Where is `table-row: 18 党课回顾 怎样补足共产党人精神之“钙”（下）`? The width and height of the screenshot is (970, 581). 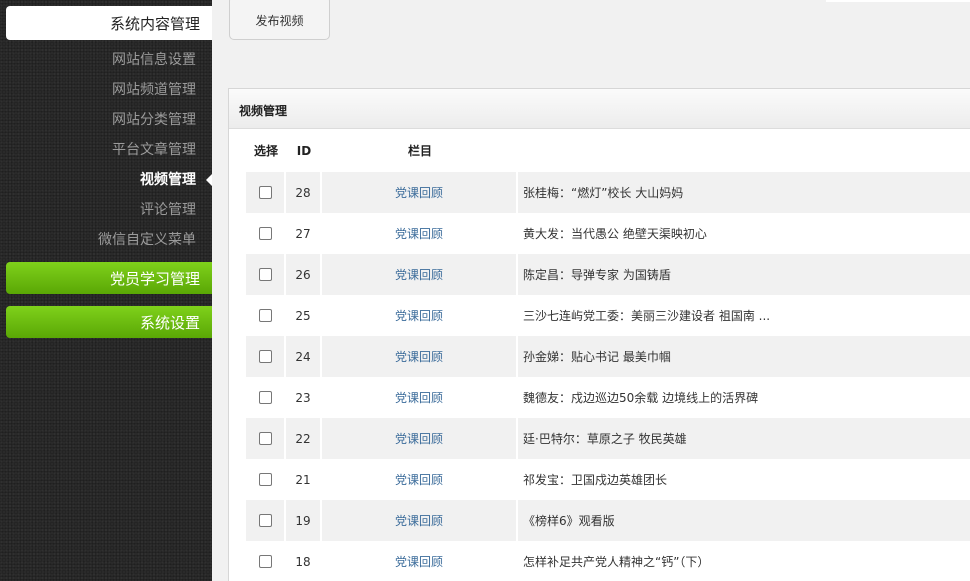 table-row: 18 党课回顾 怎样补足共产党人精神之“钙”（下） is located at coordinates (608, 561).